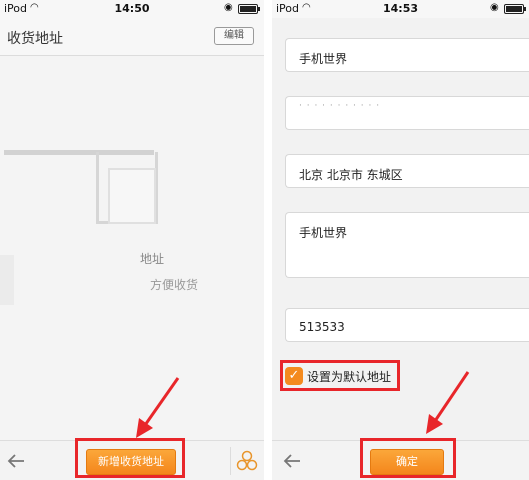  What do you see at coordinates (400, 9) in the screenshot?
I see `status-bar: iPod ◠ 14:53 ◉` at bounding box center [400, 9].